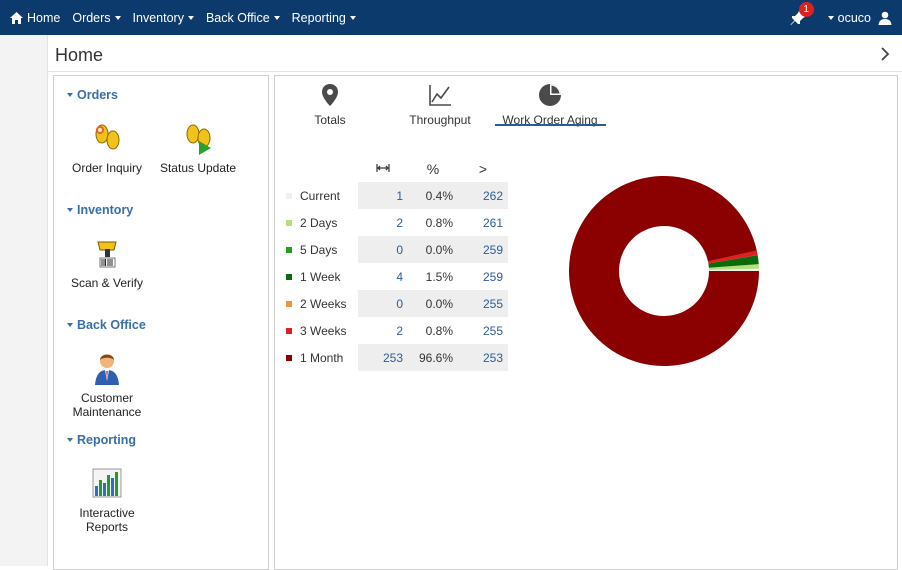 The image size is (902, 570). What do you see at coordinates (439, 222) in the screenshot?
I see `aging-row-percent: 0.8%` at bounding box center [439, 222].